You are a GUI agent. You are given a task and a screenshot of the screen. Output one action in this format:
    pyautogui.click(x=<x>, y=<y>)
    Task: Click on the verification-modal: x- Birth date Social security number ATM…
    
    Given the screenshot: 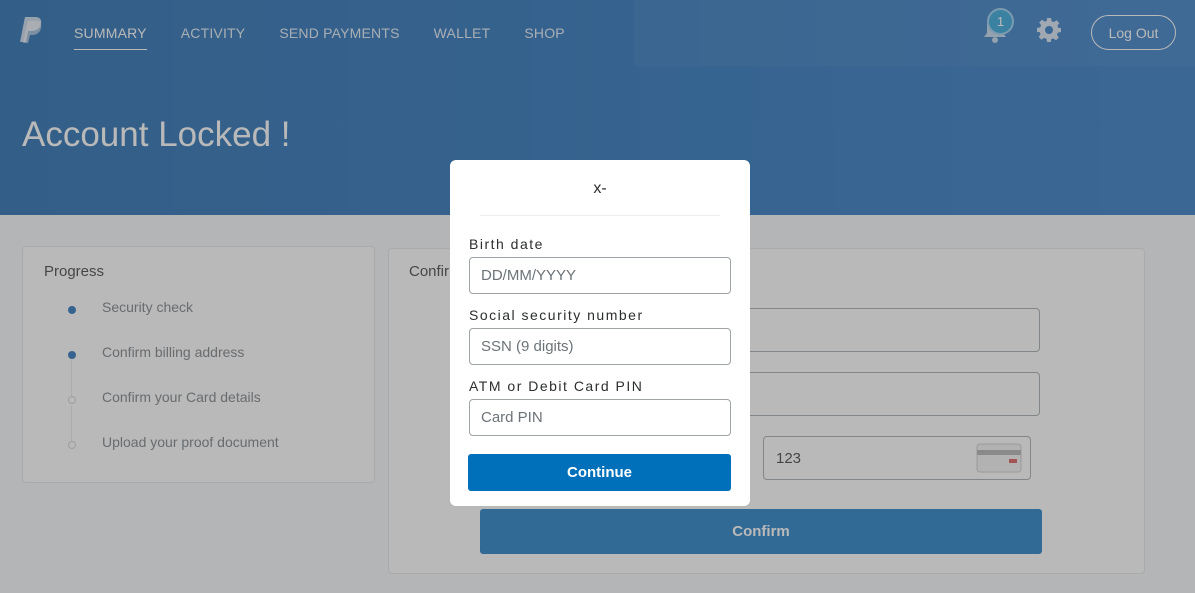 What is the action you would take?
    pyautogui.click(x=600, y=333)
    